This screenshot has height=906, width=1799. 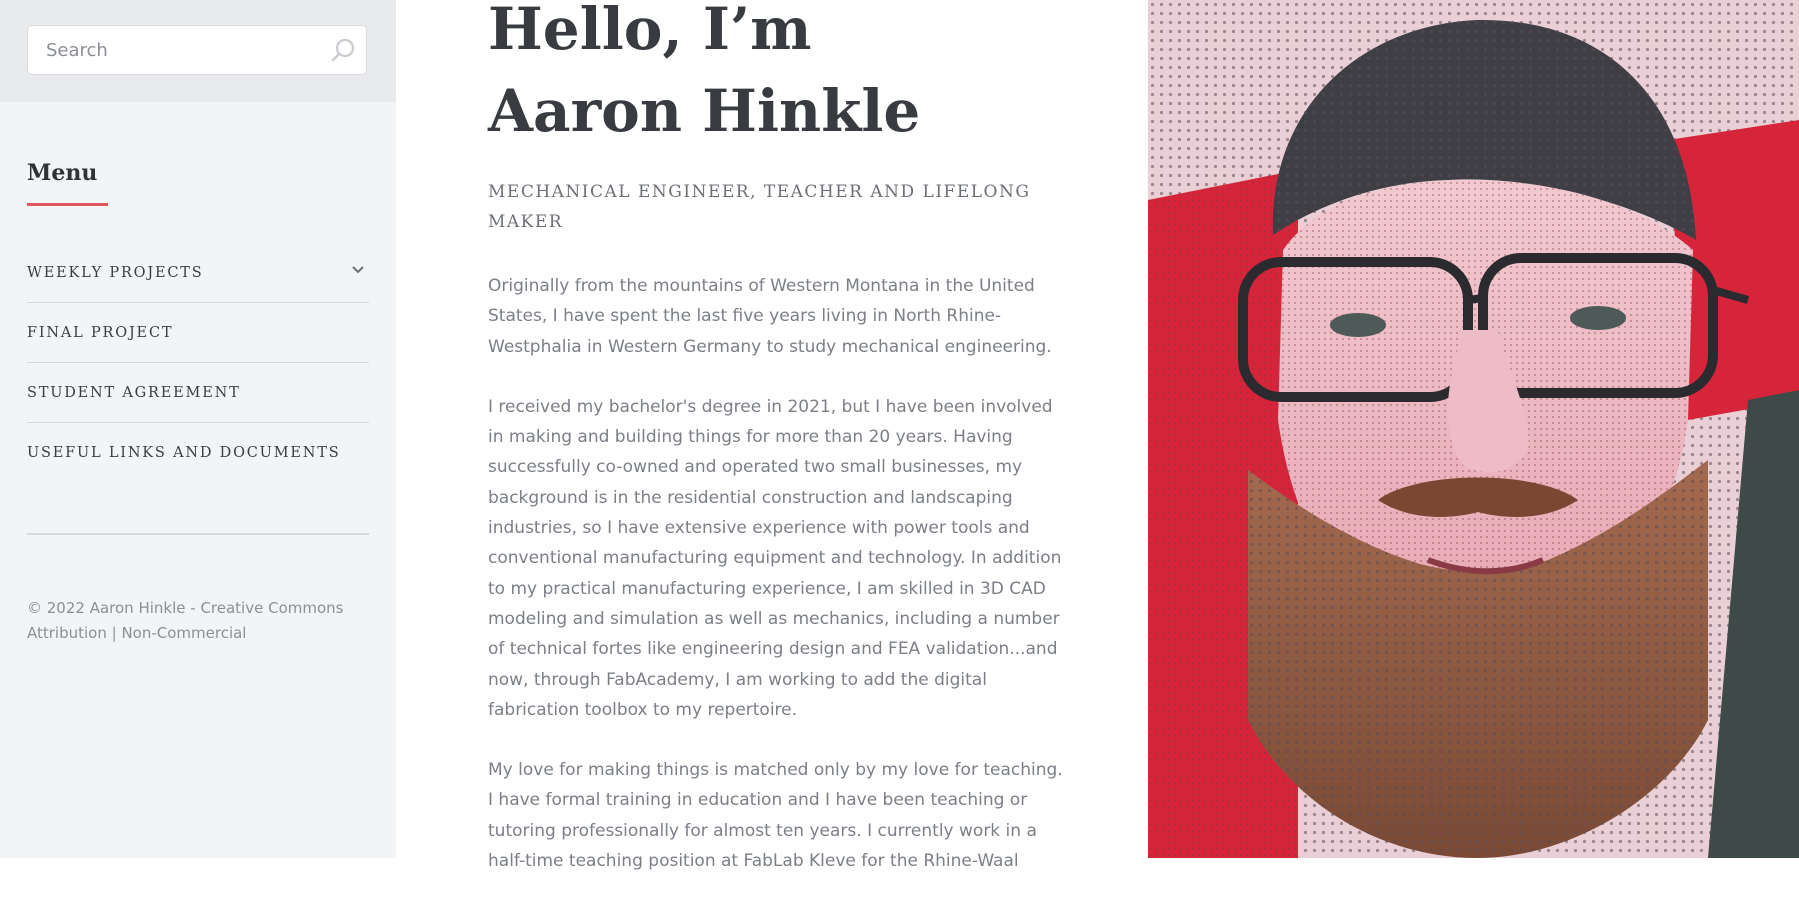 I want to click on menu-item-student-agreement: STUDENT AGREEMENT, so click(x=198, y=393).